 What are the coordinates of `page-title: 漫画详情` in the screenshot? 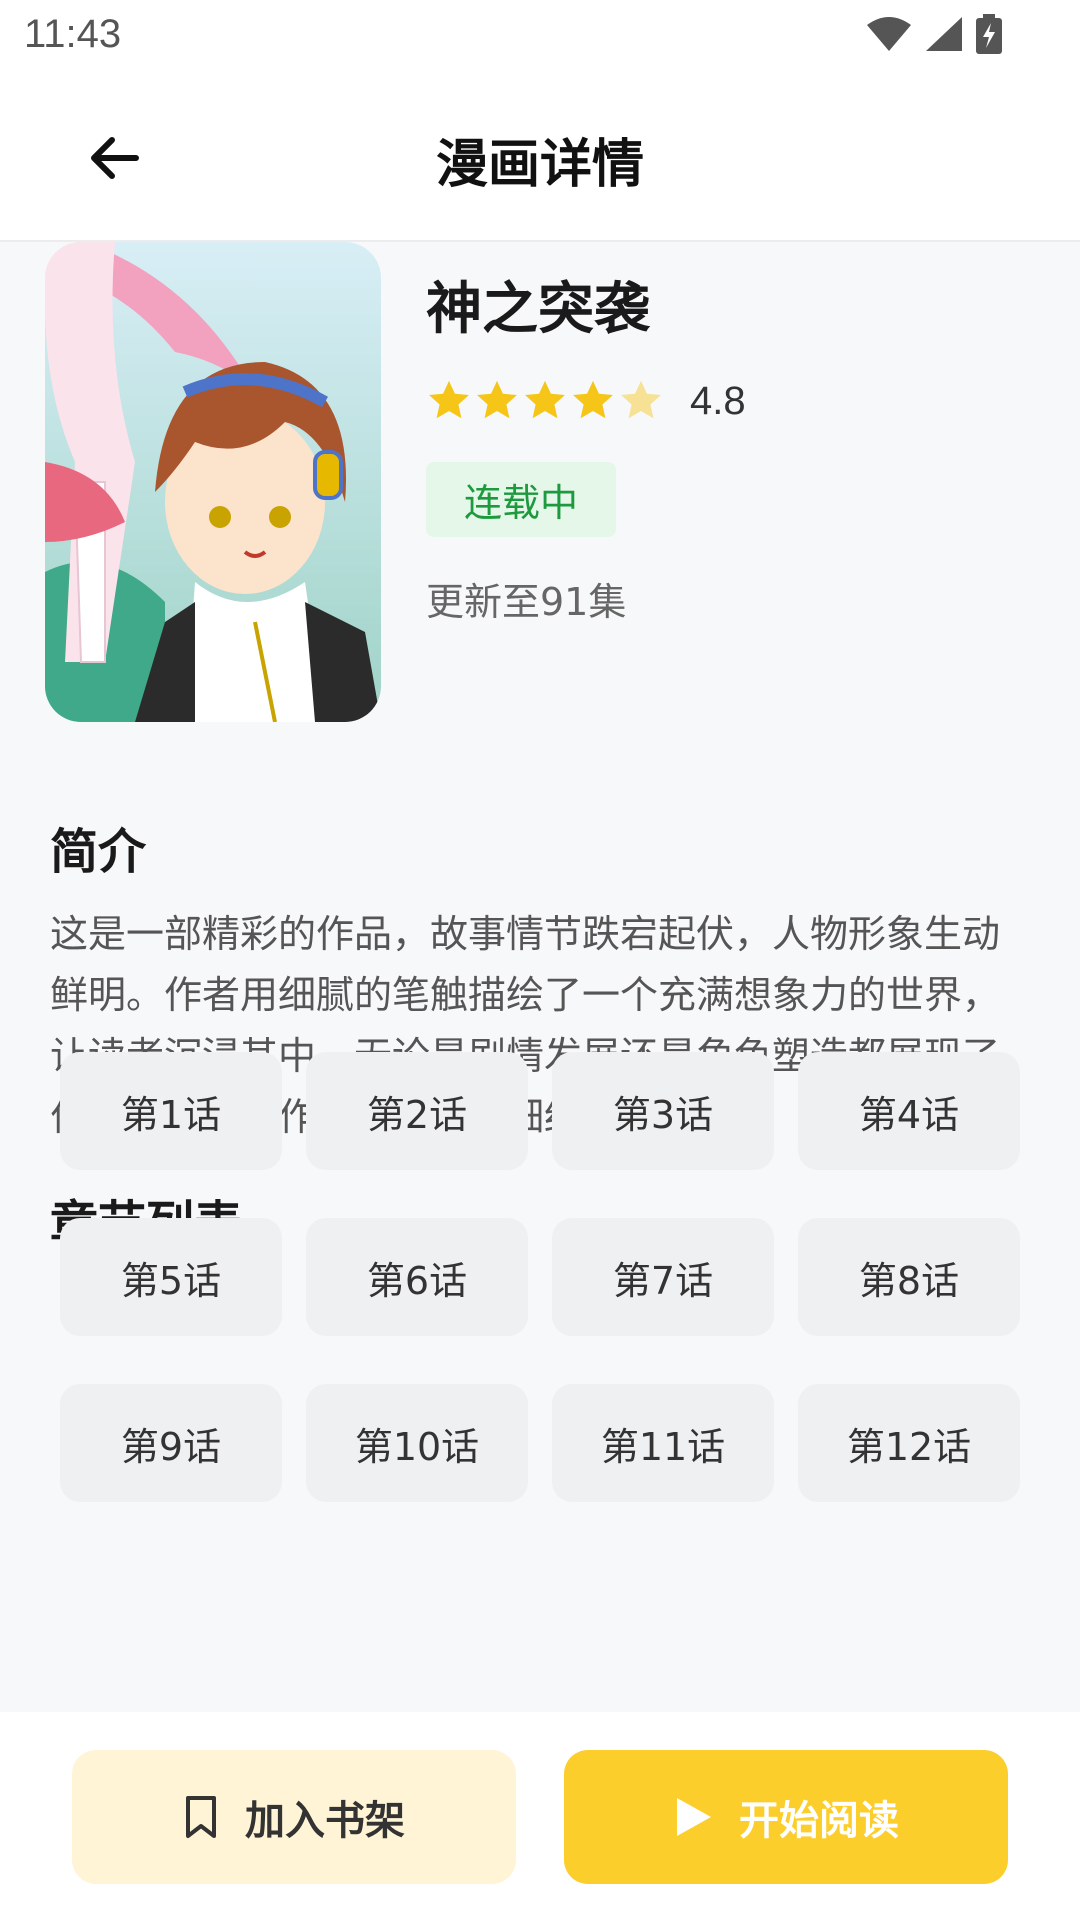 It's located at (539, 165).